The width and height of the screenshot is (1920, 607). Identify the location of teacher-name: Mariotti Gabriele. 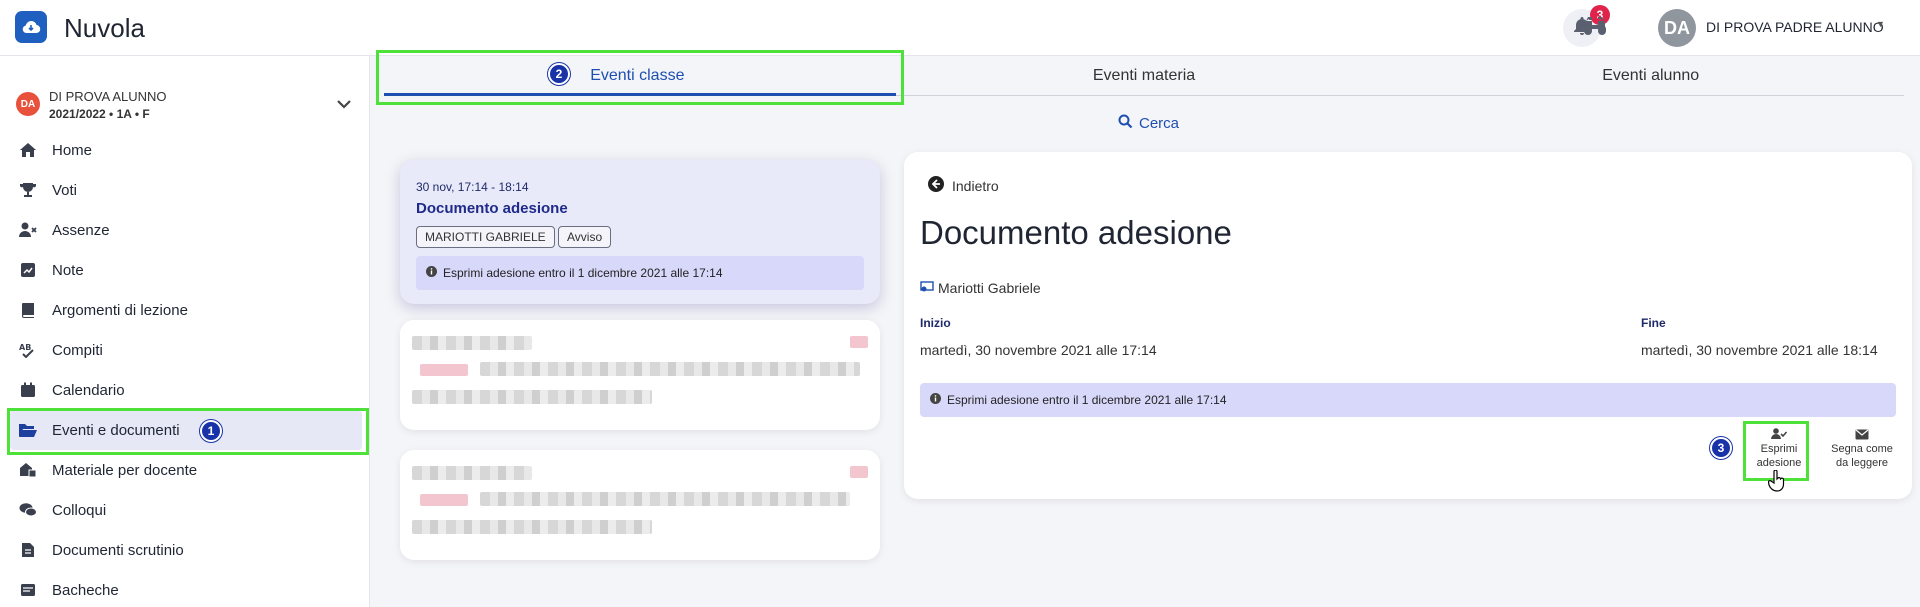
(989, 288).